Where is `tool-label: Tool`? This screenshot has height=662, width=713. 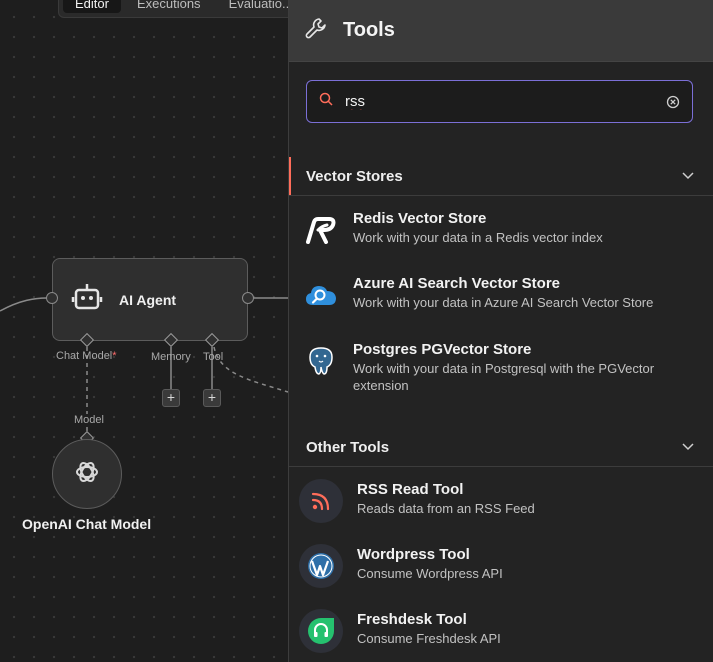 tool-label: Tool is located at coordinates (213, 357).